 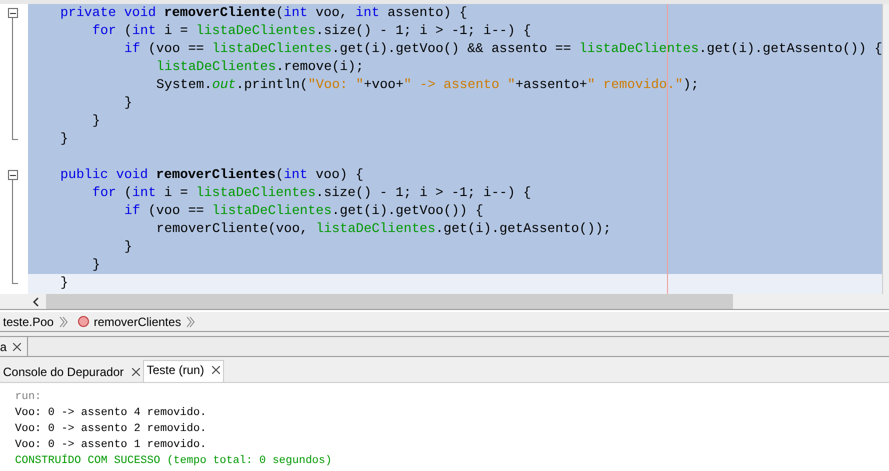 What do you see at coordinates (427, 85) in the screenshot?
I see `code-line: System.out.println("Voo: "+voo+" -> assento "+assento+" removido.");` at bounding box center [427, 85].